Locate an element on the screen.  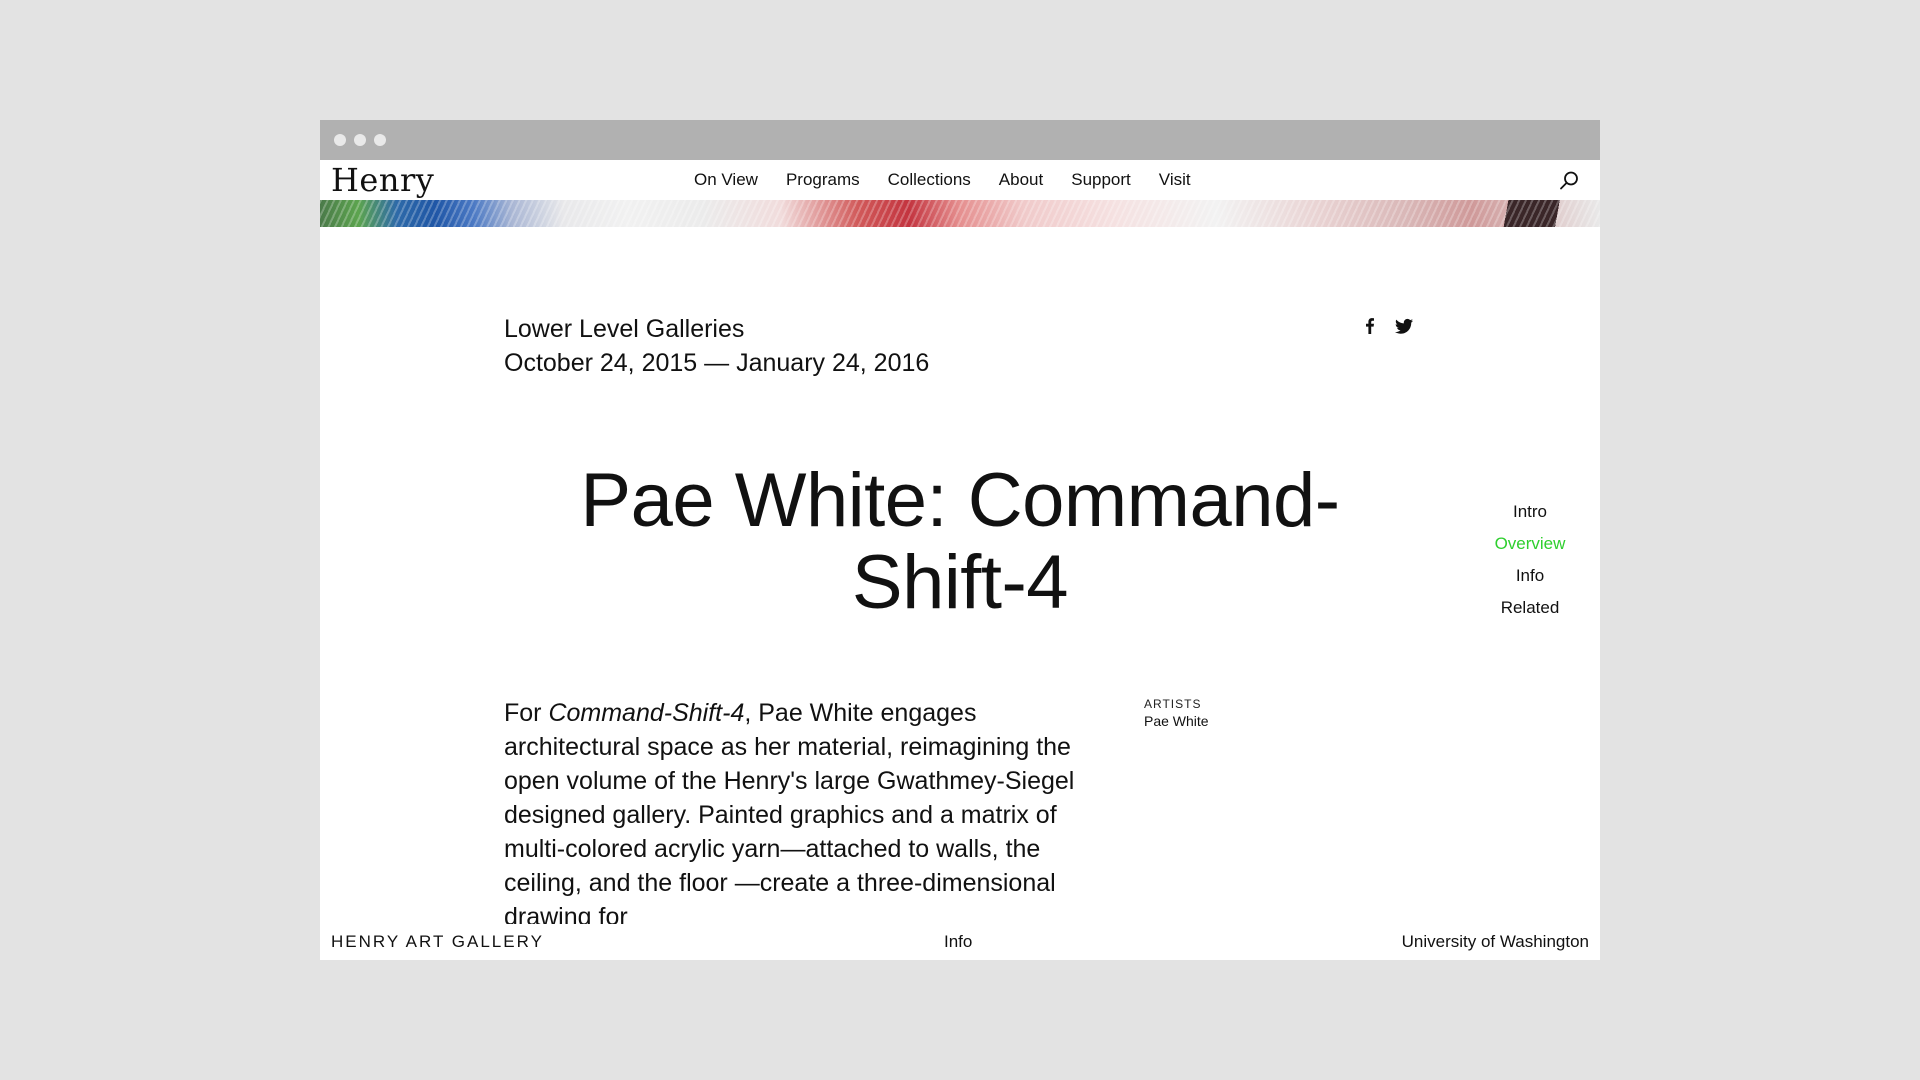
nav-item-about: About is located at coordinates (1021, 180).